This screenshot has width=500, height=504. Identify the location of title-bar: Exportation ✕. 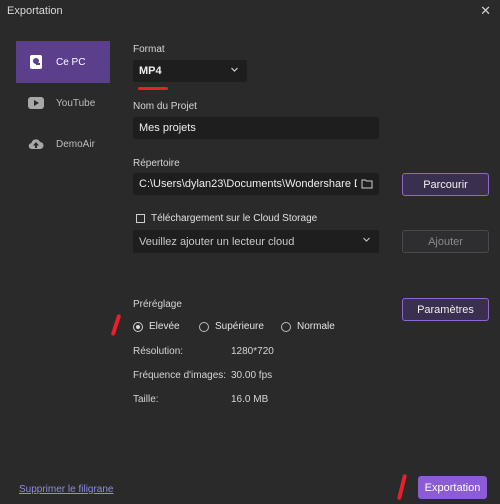
(250, 11).